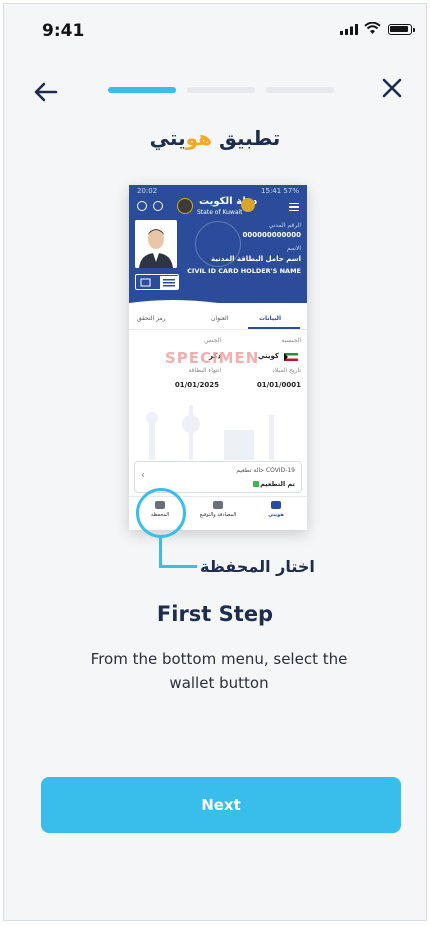  Describe the element at coordinates (294, 207) in the screenshot. I see `menu-icon` at that location.